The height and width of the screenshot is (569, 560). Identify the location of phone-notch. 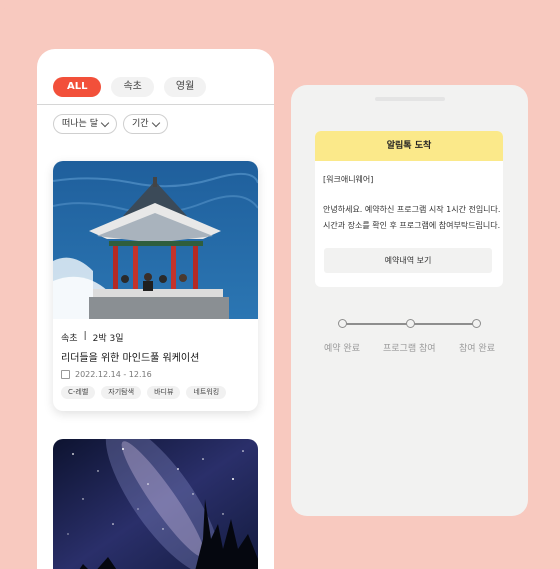
(410, 99).